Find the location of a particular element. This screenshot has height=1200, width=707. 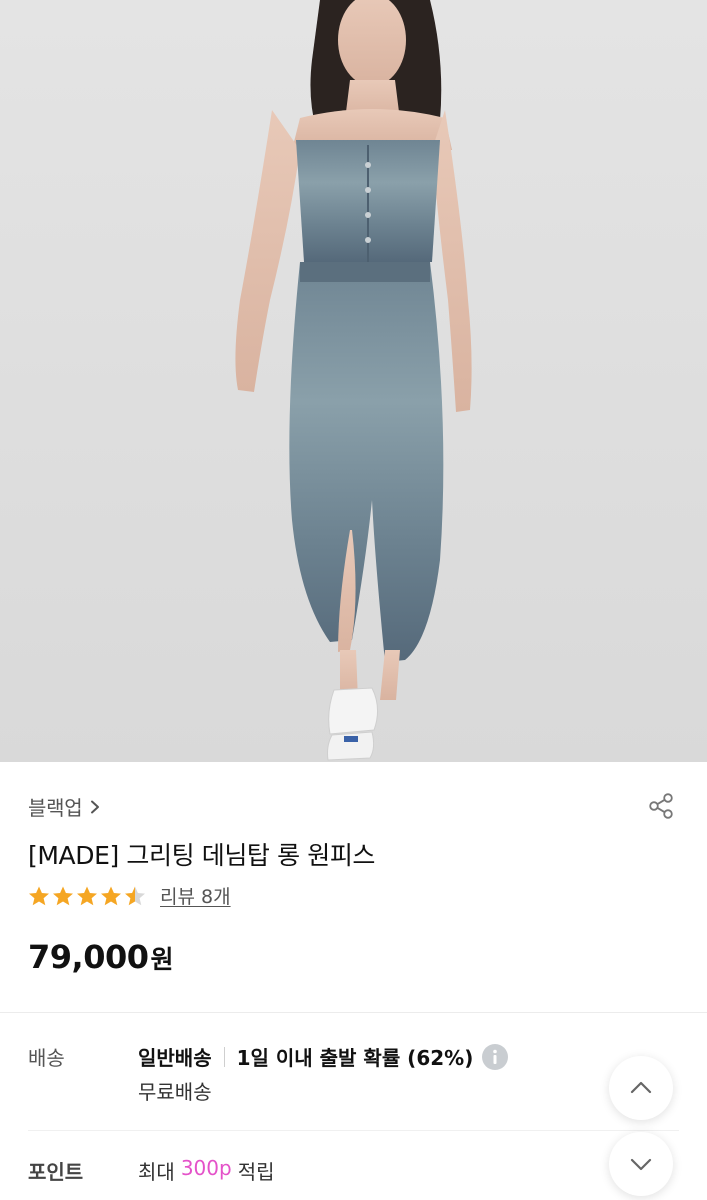

price-amount: 79,000 is located at coordinates (88, 957).